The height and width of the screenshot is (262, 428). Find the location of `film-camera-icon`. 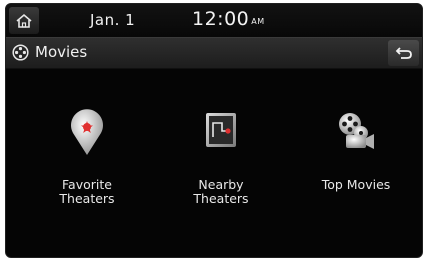

film-camera-icon is located at coordinates (356, 131).